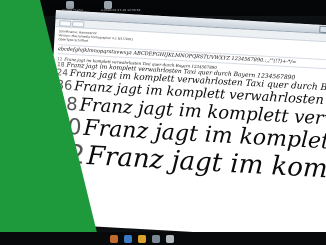  I want to click on top-taskbar: Mozilla Firefox a-0000 02-27-16 12:30:52, so click(163, 8).